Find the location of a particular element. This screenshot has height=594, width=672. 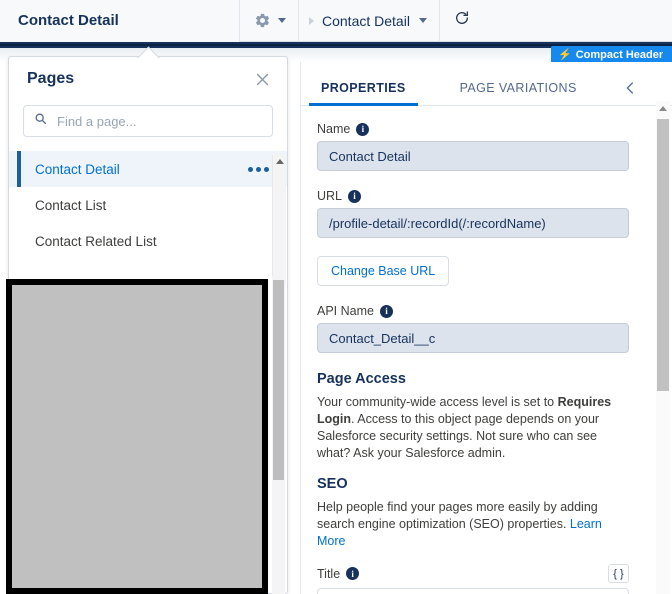

change-base-url-button: Change Base URL is located at coordinates (383, 271).